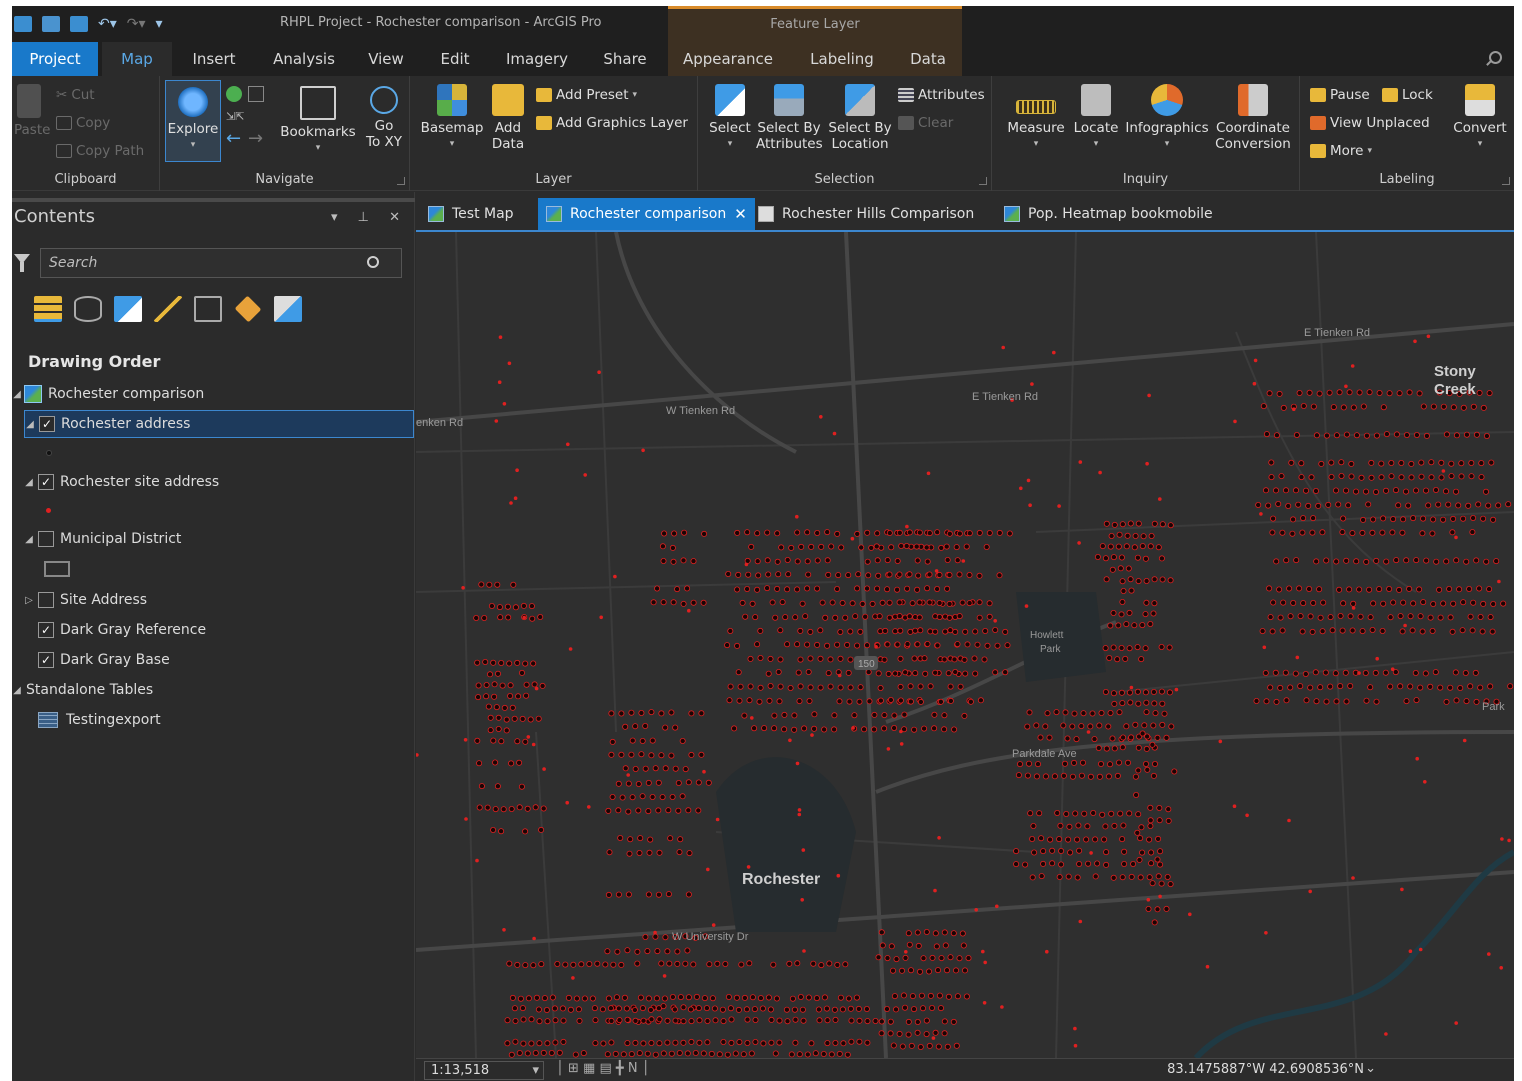 The width and height of the screenshot is (1522, 1081). I want to click on tree-item-site-address: ▷ Site Address, so click(219, 600).